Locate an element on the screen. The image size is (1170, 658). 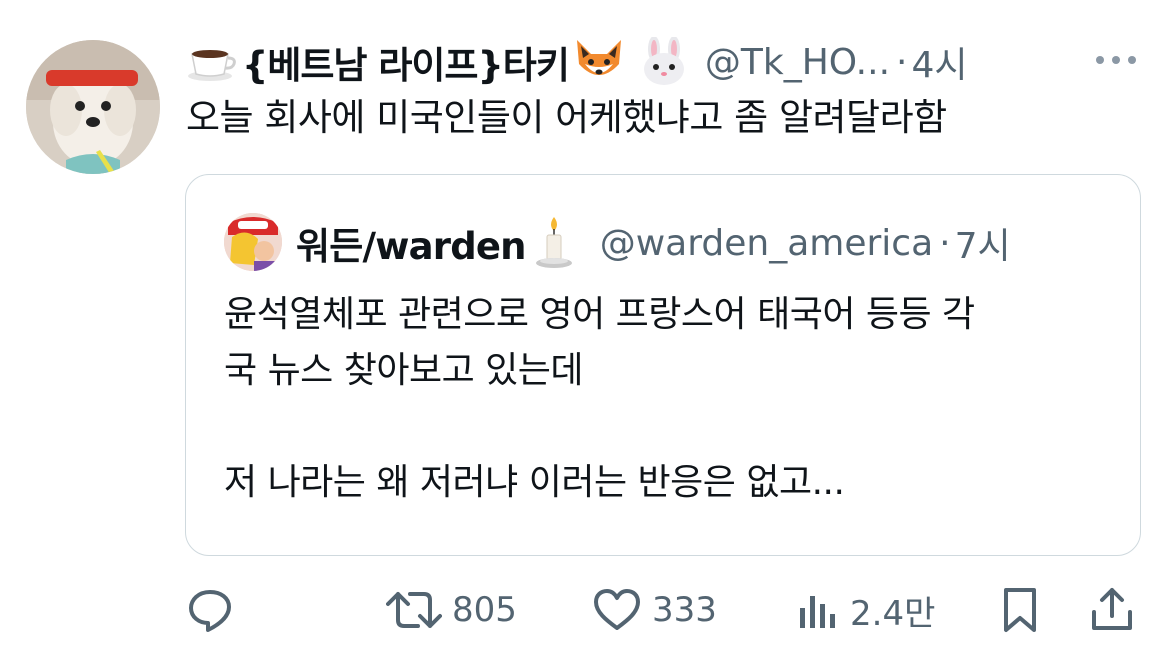
bookmark-icon is located at coordinates (1020, 610).